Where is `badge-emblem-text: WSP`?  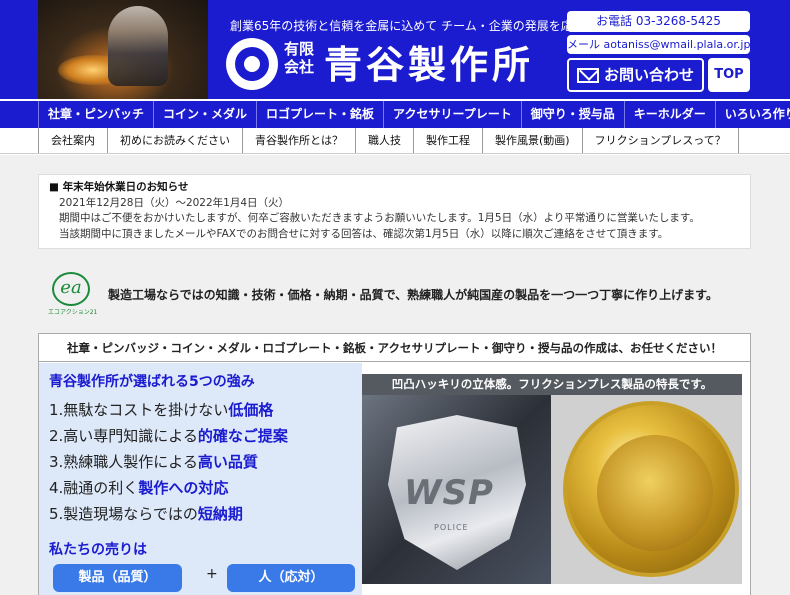 badge-emblem-text: WSP is located at coordinates (449, 493).